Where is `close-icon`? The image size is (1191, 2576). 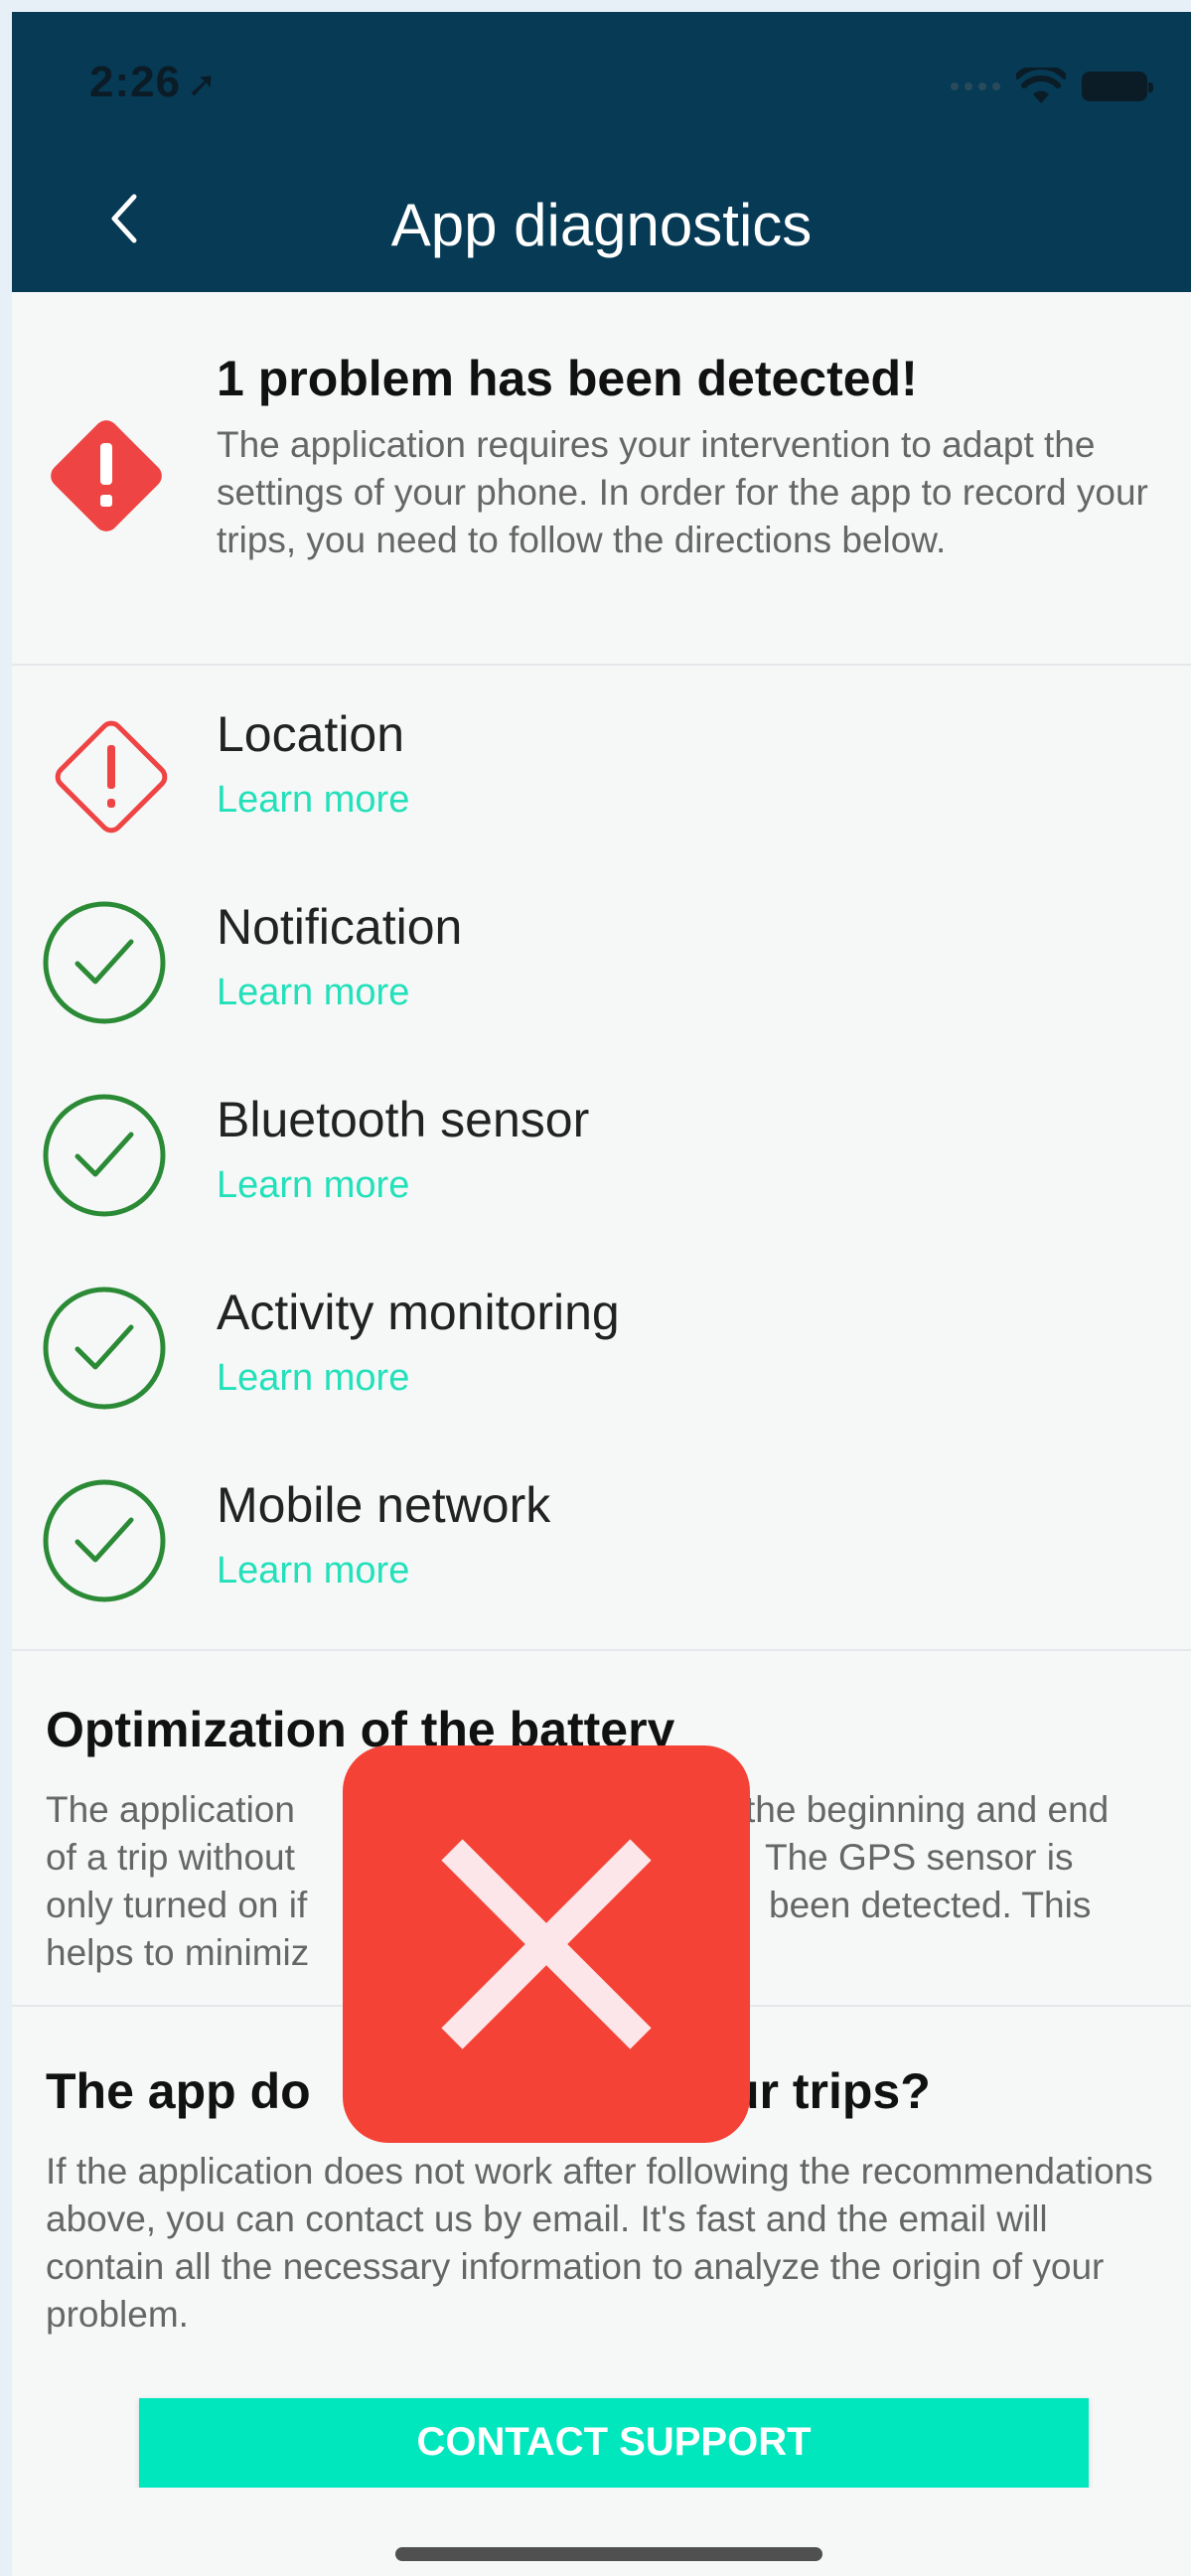
close-icon is located at coordinates (546, 1944).